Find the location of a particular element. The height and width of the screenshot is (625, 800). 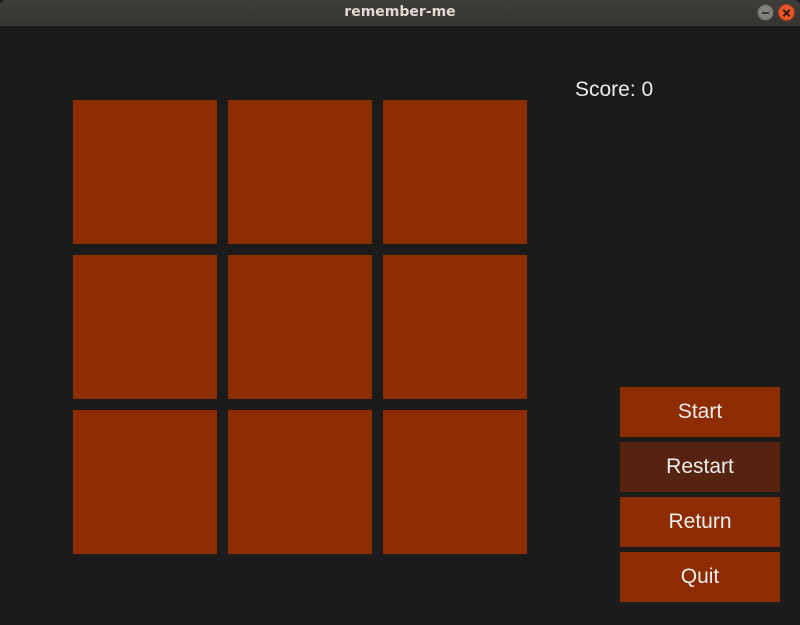

title-bar: remember-me is located at coordinates (400, 13).